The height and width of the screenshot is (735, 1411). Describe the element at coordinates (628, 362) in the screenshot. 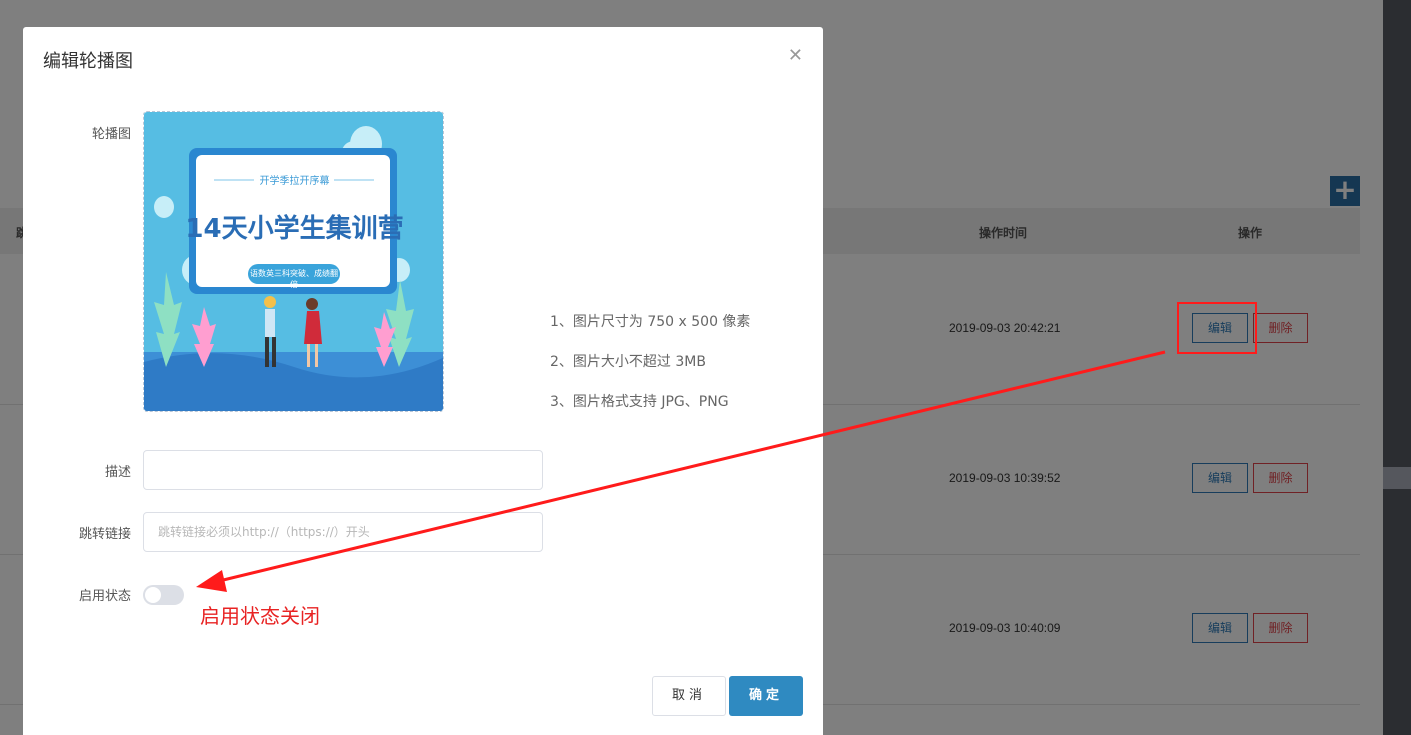

I see `tip-filesize: 2、图片大小不超过 3MB` at that location.